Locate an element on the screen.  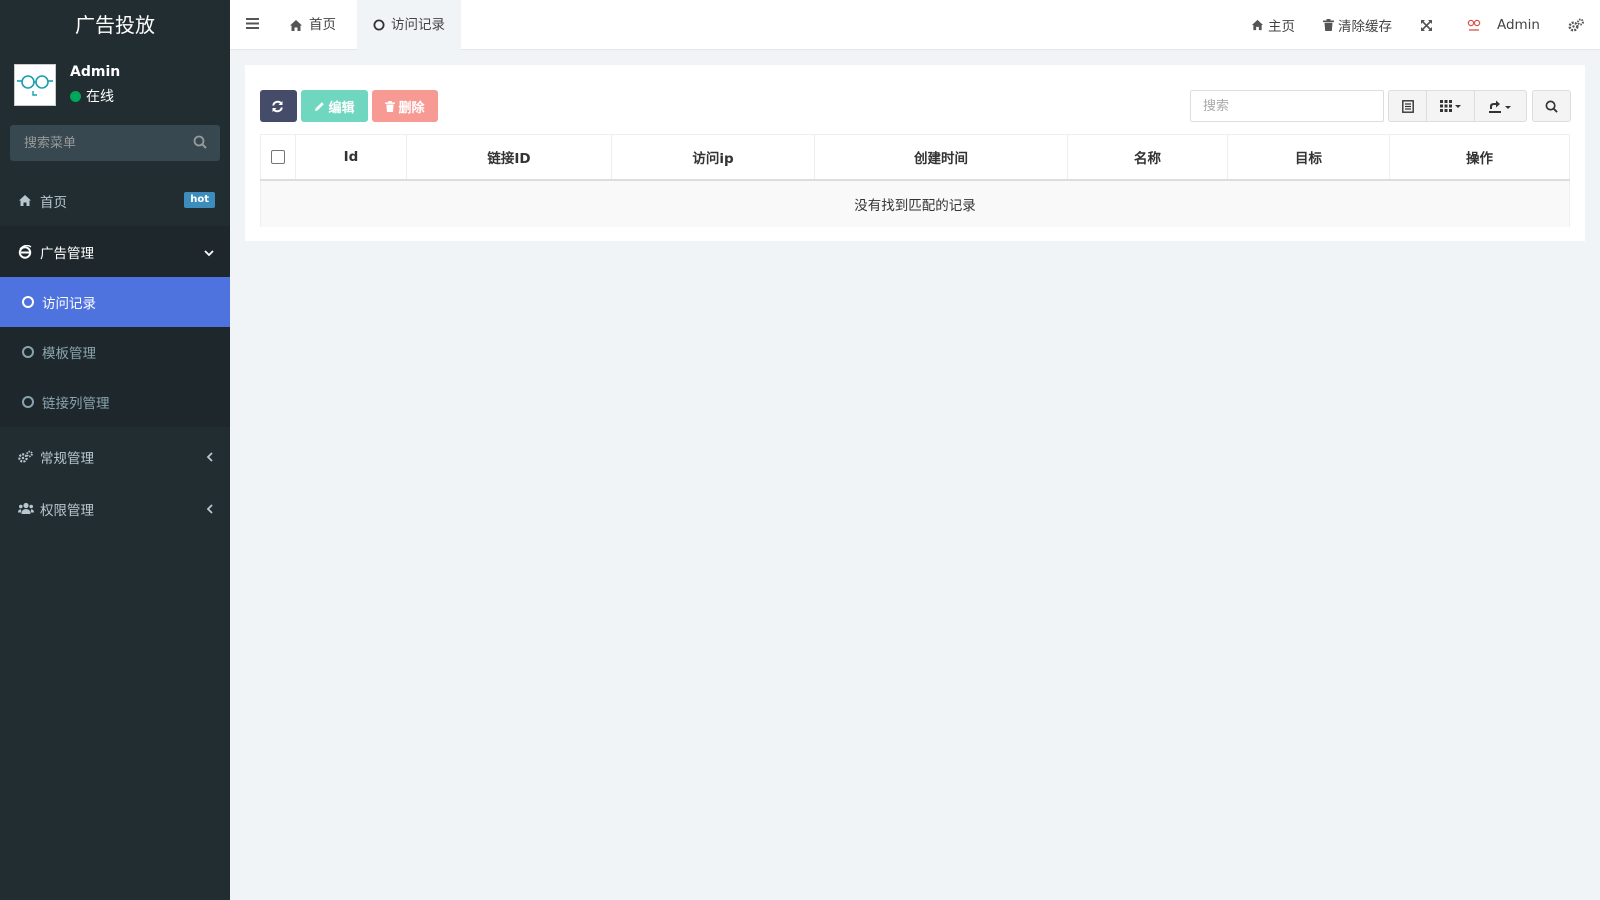
table-search-input is located at coordinates (1287, 106).